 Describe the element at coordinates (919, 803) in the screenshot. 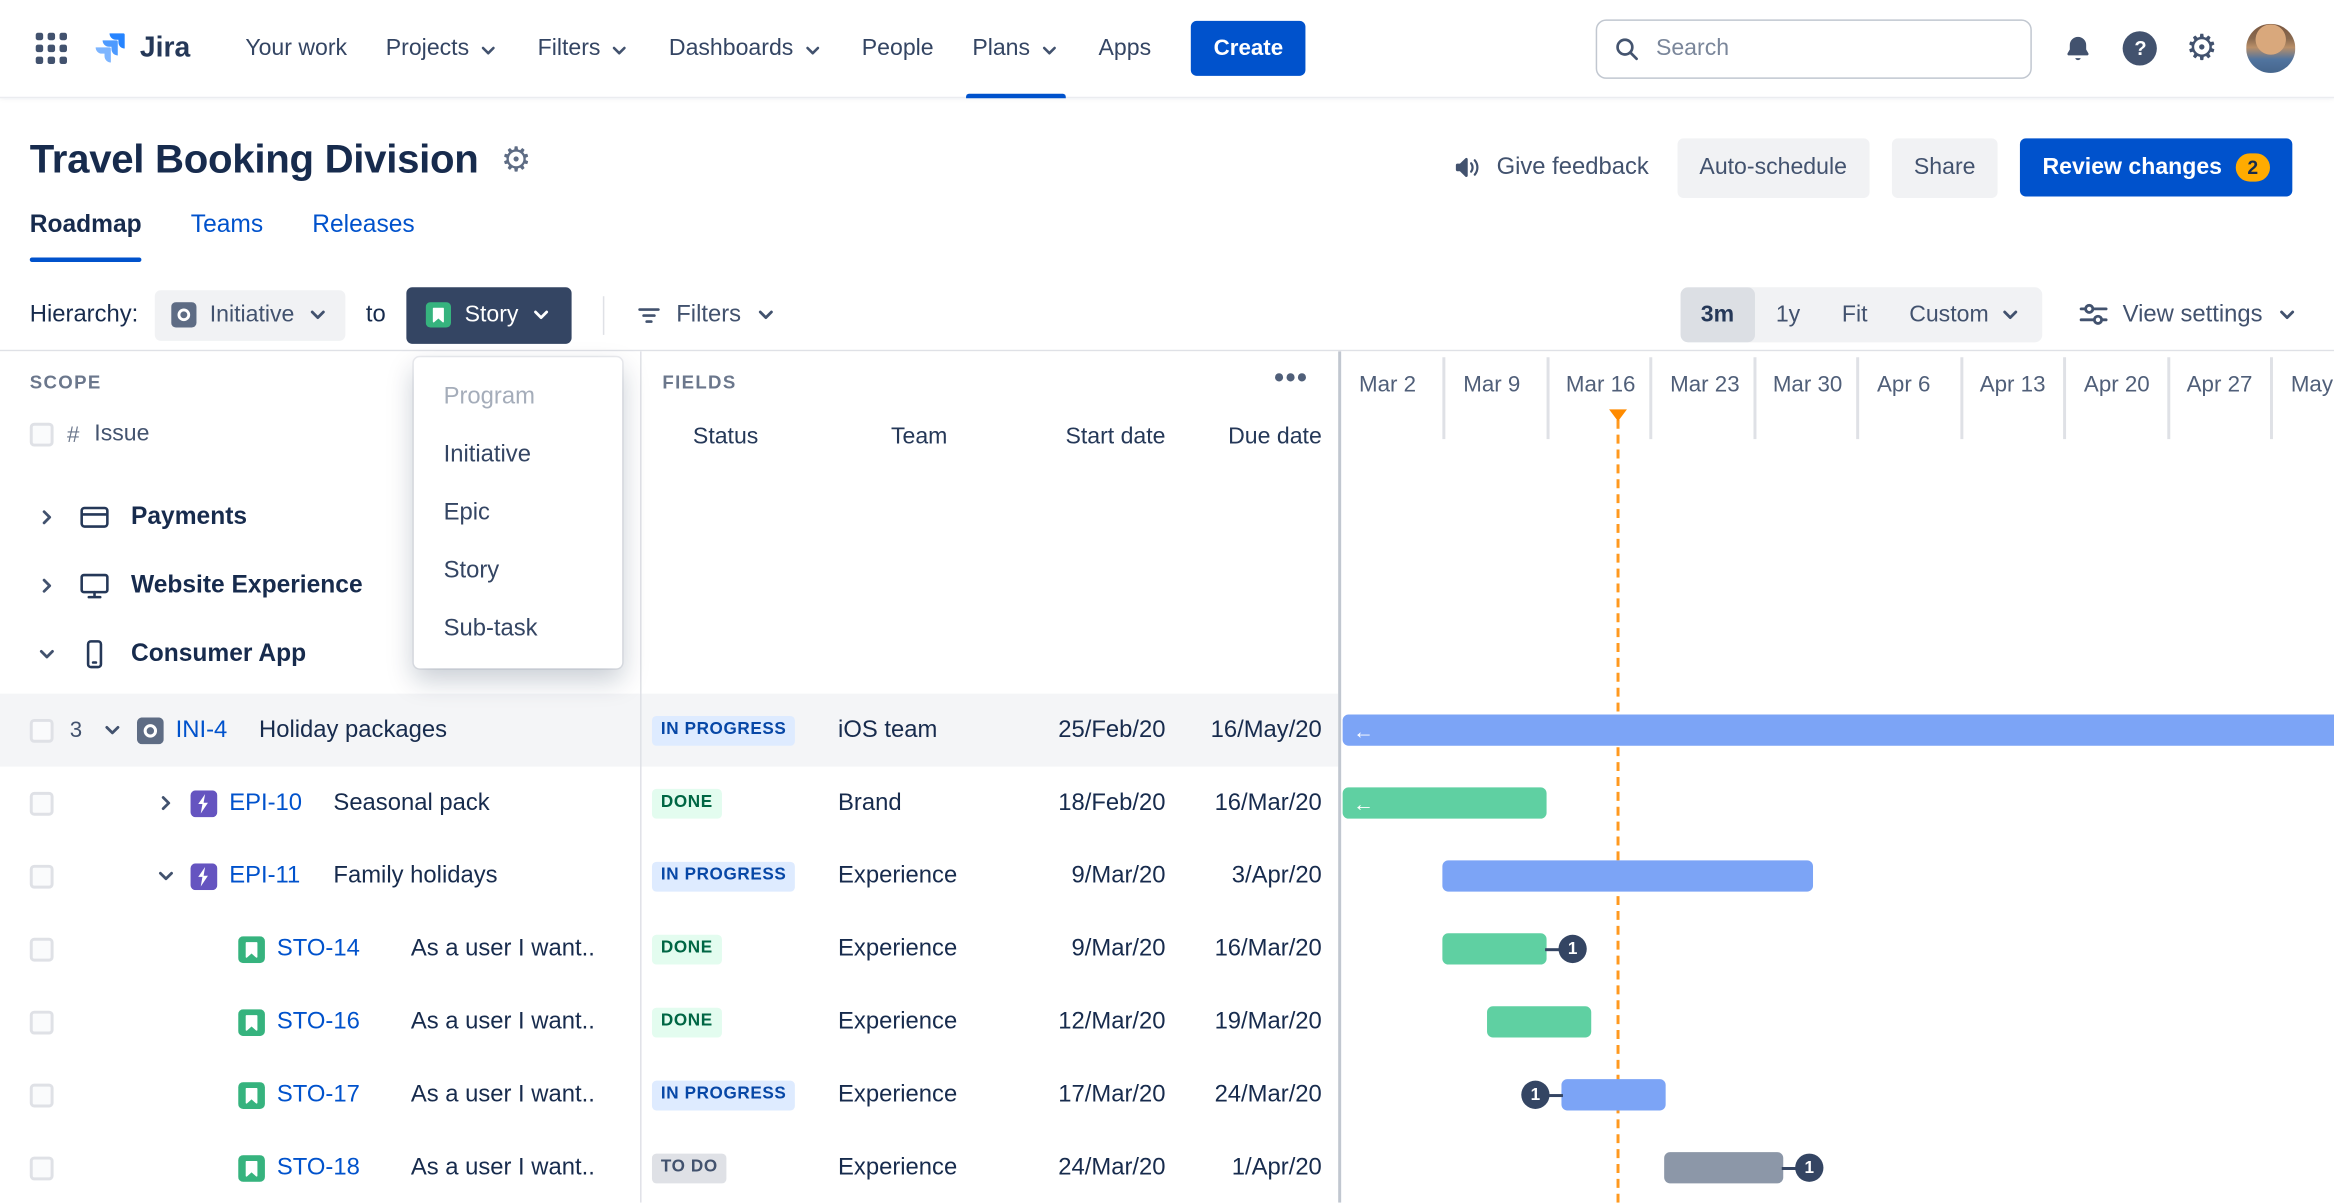

I see `team-value: Brand` at that location.